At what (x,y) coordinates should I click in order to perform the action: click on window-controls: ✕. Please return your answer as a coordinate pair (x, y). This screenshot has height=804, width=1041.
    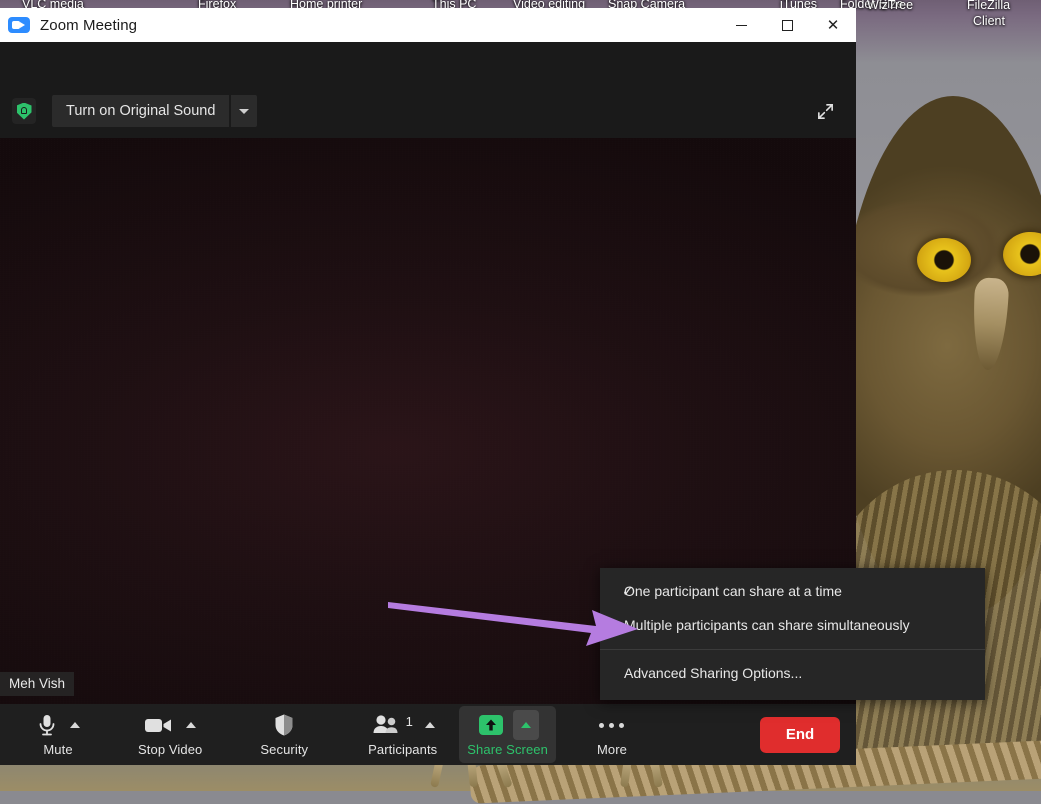
    Looking at the image, I should click on (787, 25).